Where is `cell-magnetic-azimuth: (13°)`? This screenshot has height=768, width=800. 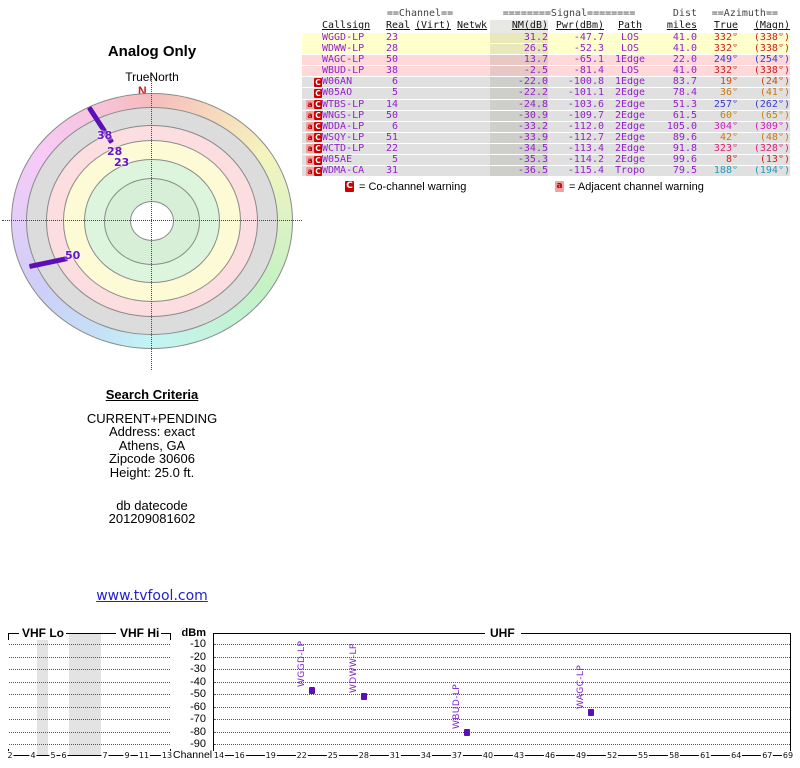
cell-magnetic-azimuth: (13°) is located at coordinates (774, 160).